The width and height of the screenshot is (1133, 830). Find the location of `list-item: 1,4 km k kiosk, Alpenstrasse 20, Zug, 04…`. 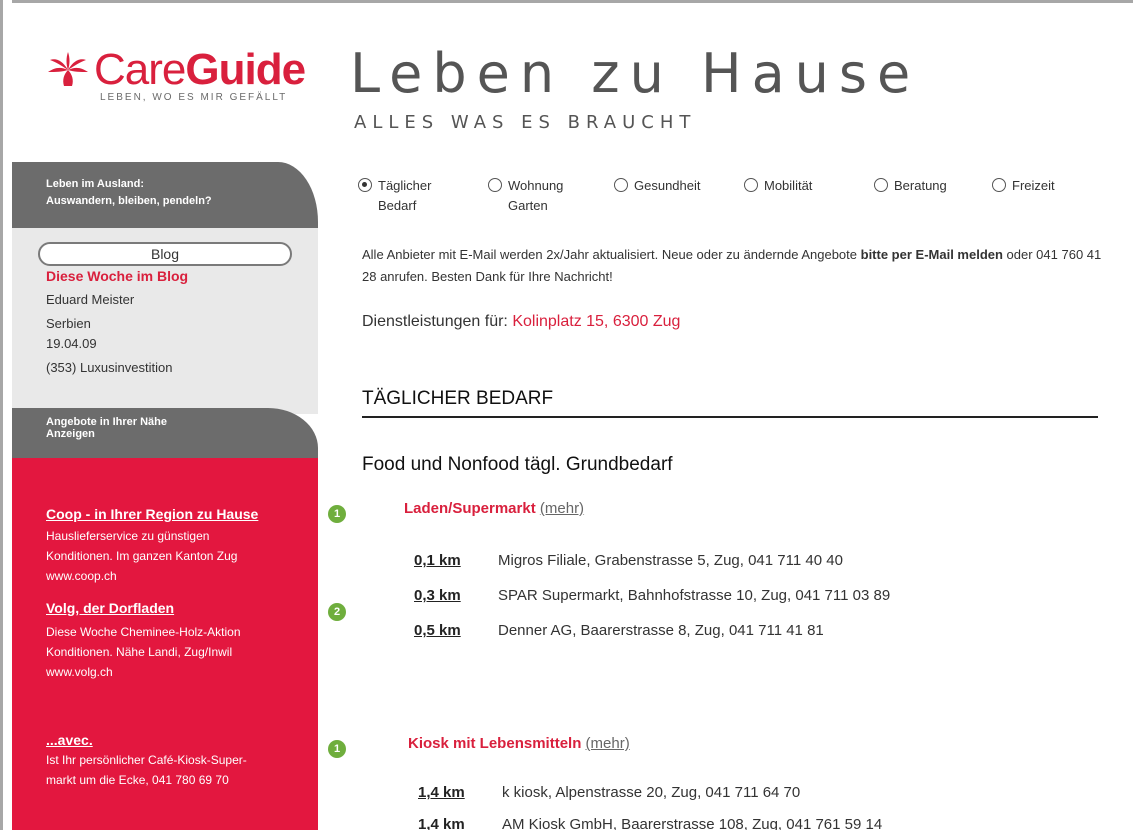

list-item: 1,4 km k kiosk, Alpenstrasse 20, Zug, 04… is located at coordinates (609, 792).